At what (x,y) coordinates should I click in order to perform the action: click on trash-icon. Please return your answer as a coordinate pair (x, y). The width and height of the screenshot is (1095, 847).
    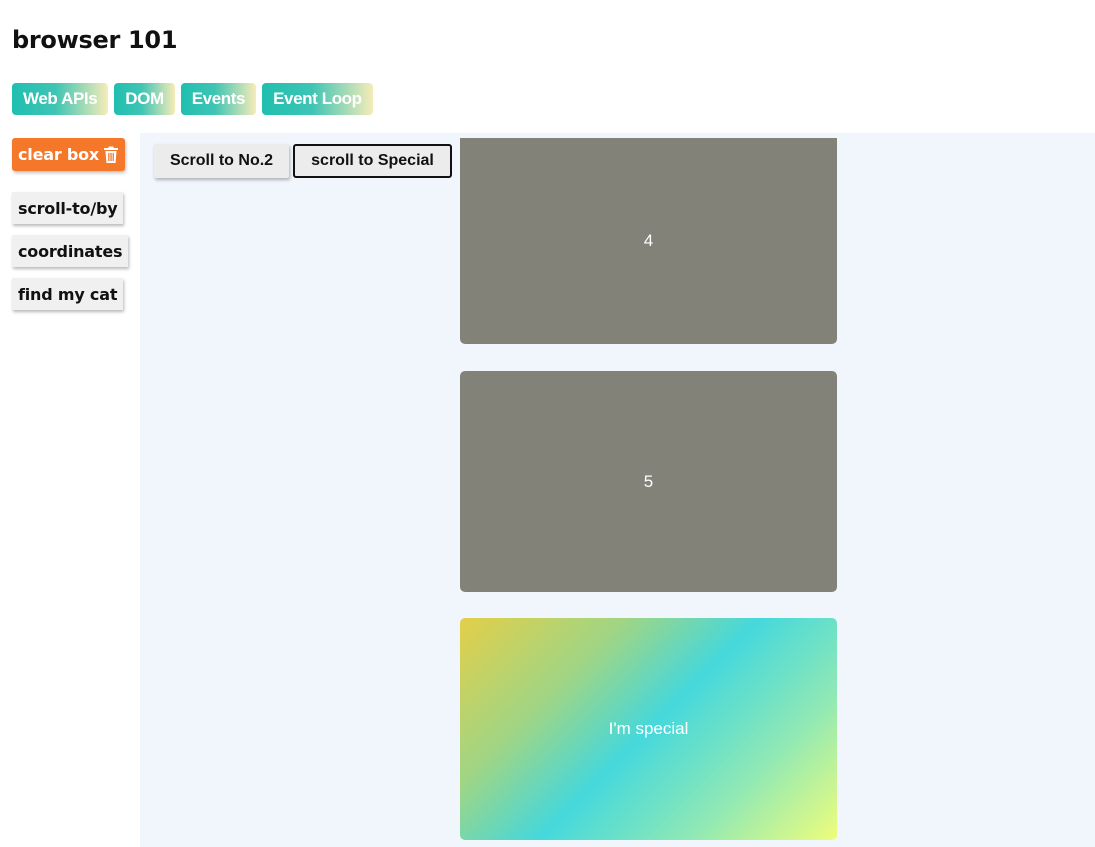
    Looking at the image, I should click on (111, 154).